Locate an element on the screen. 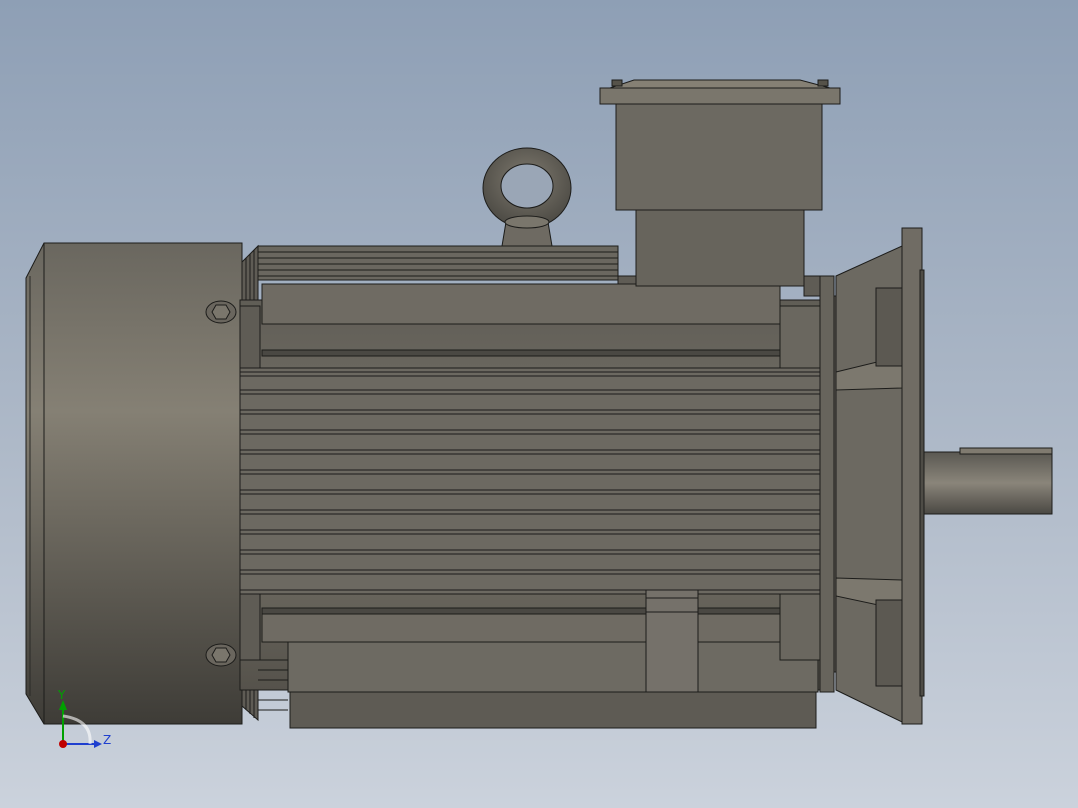 The width and height of the screenshot is (1078, 808). z-axis-arrow is located at coordinates (98, 744).